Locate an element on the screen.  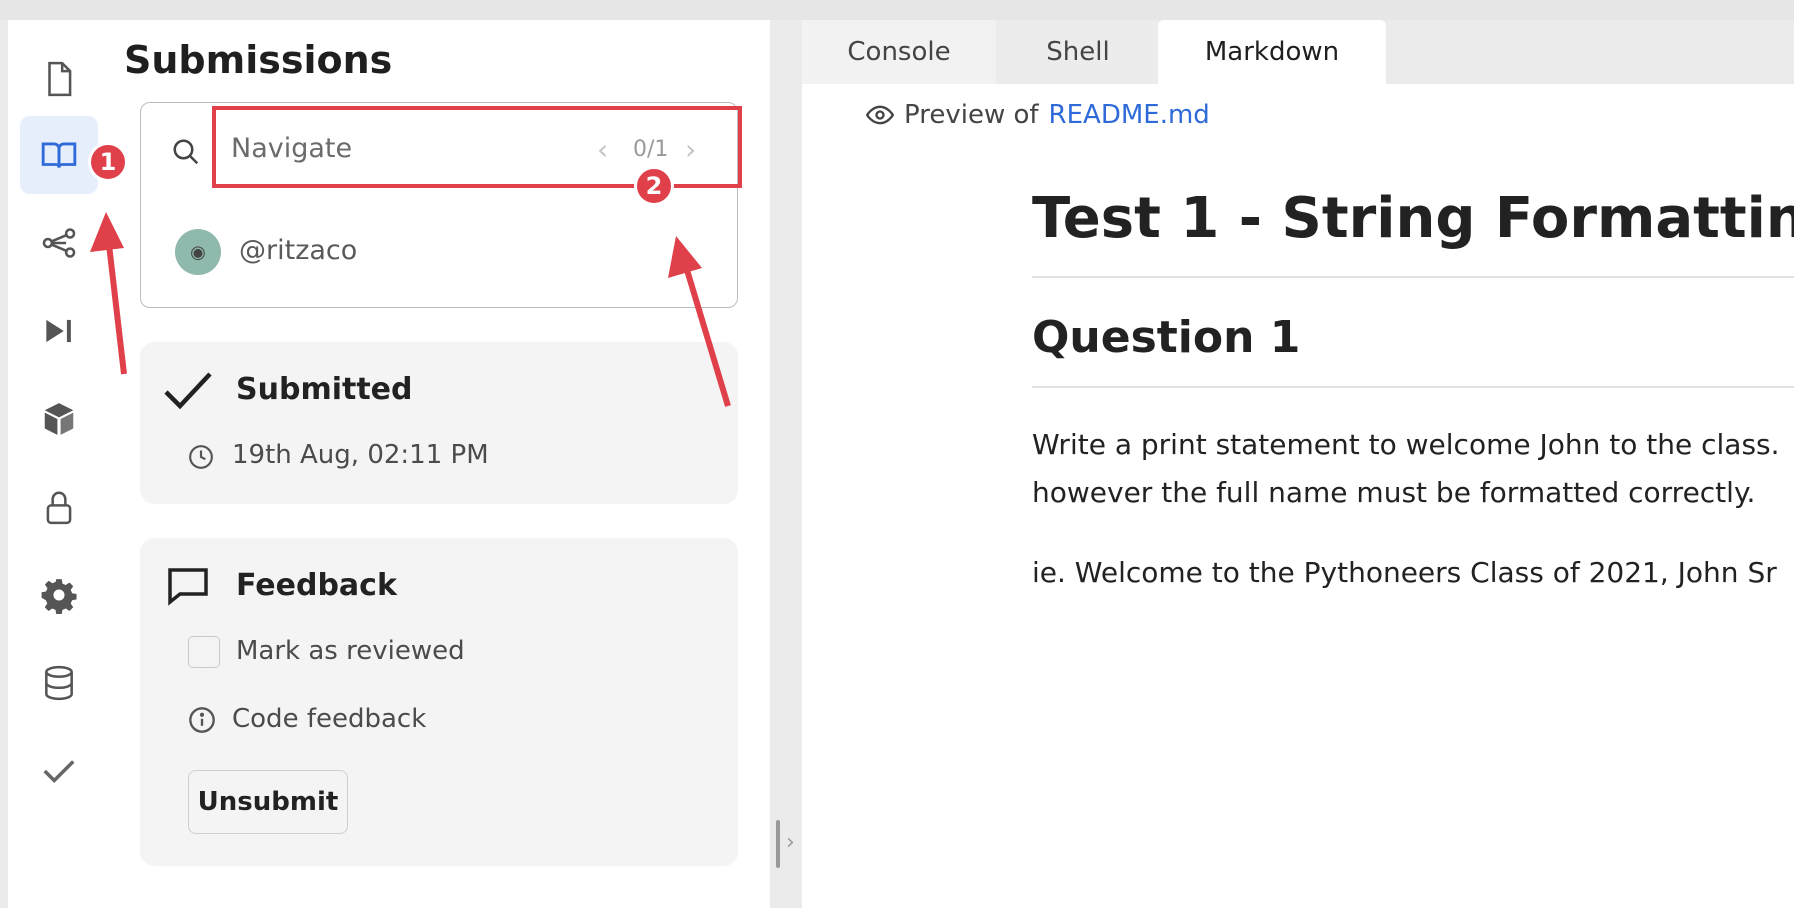
annotation-badge-2: 2 is located at coordinates (654, 186).